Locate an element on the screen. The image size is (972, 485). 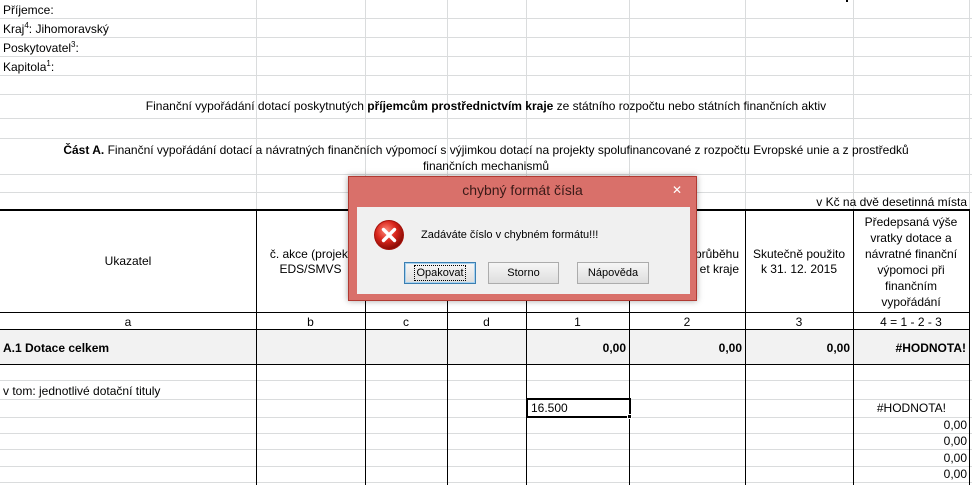
total-col3-value: 0,00 is located at coordinates (797, 348).